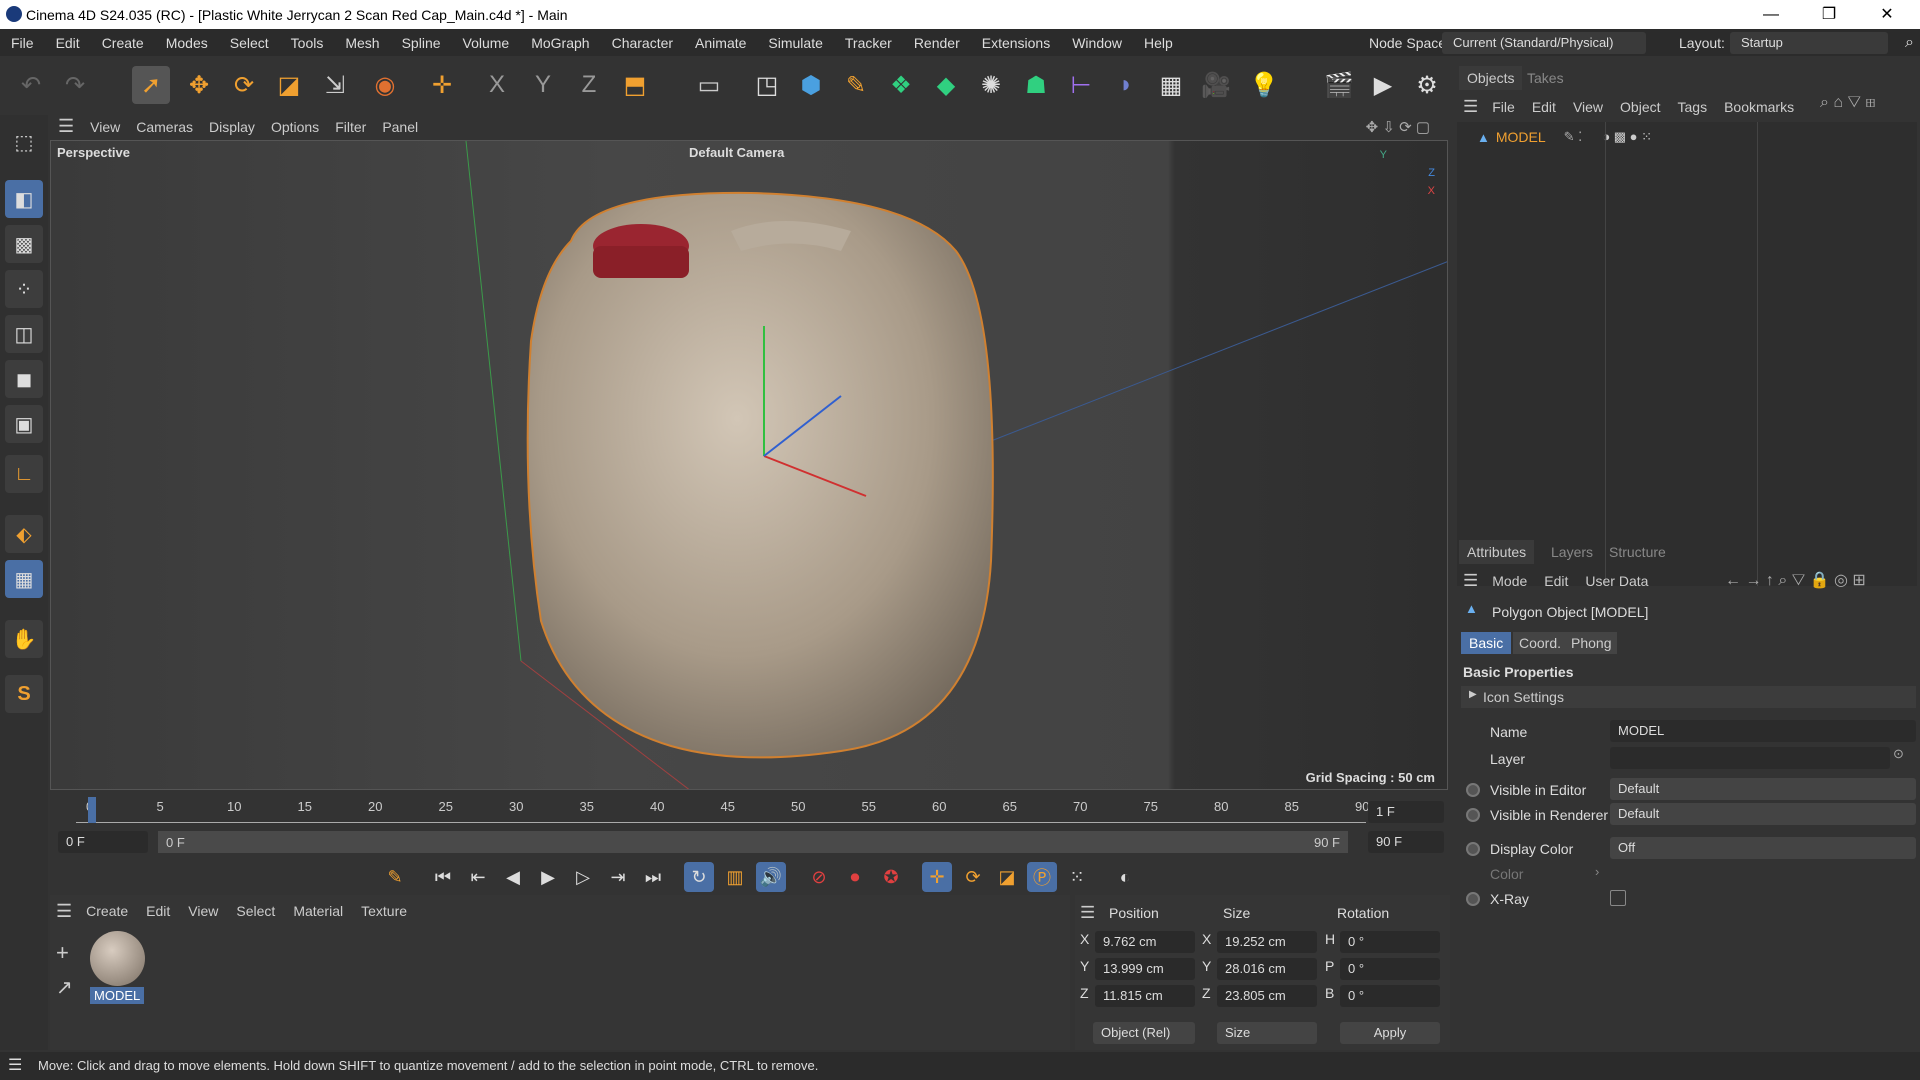  I want to click on visible-in-editor-select: Default, so click(1763, 789).